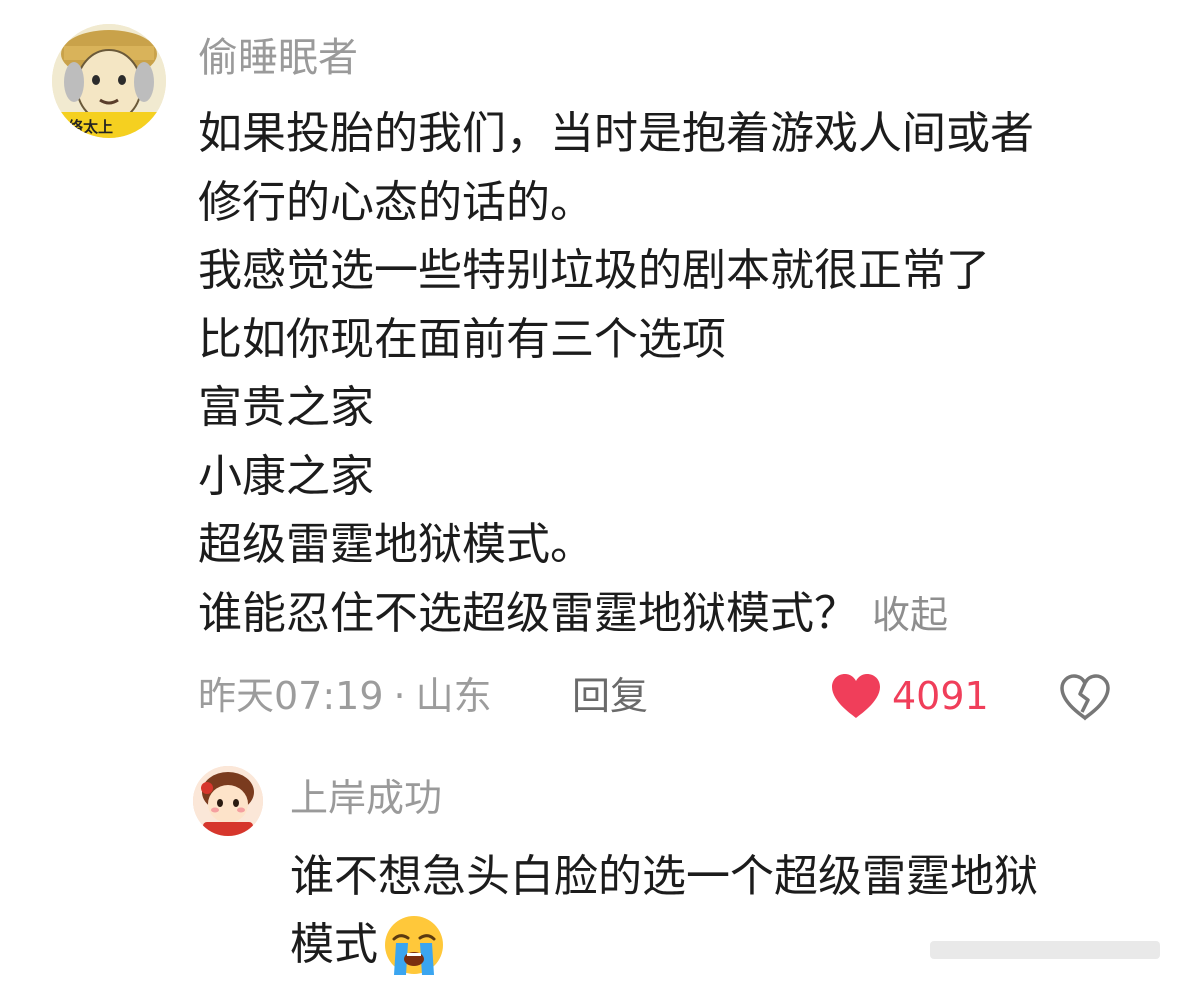  I want to click on comment-last-line: 谁能忍住不选超级雷霆地狱模式？ 收起, so click(678, 615).